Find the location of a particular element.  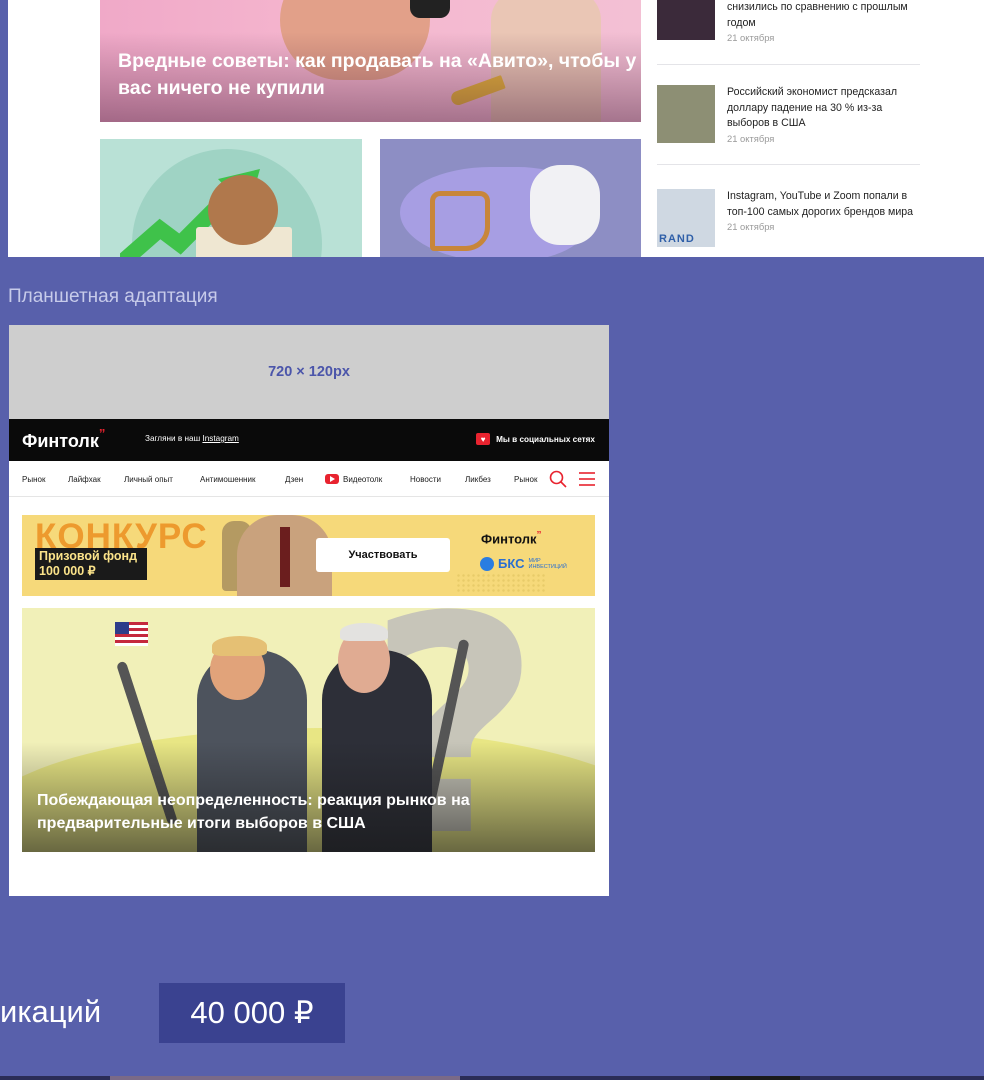

instagram-link: Instagram is located at coordinates (220, 438).